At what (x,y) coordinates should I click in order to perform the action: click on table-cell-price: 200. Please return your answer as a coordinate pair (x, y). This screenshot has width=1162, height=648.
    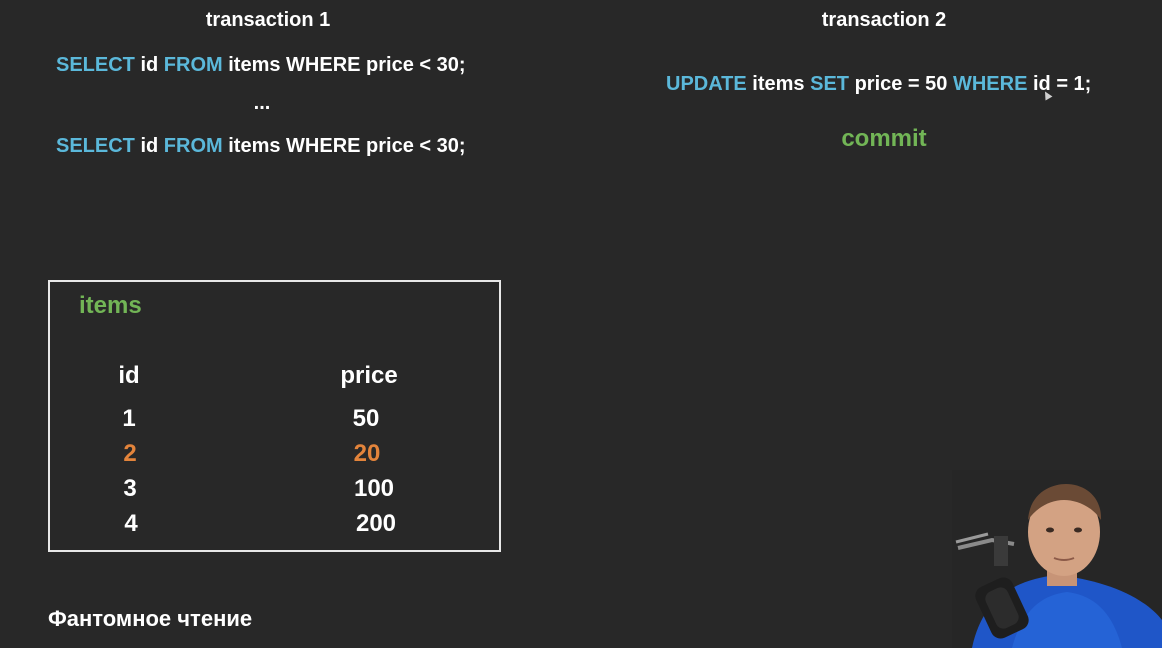
    Looking at the image, I should click on (376, 523).